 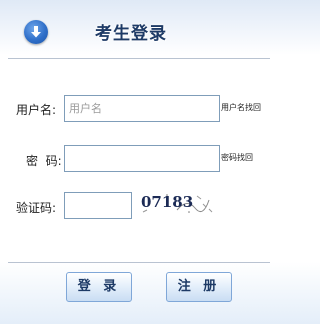 I want to click on arrow-down-circle-icon, so click(x=36, y=32).